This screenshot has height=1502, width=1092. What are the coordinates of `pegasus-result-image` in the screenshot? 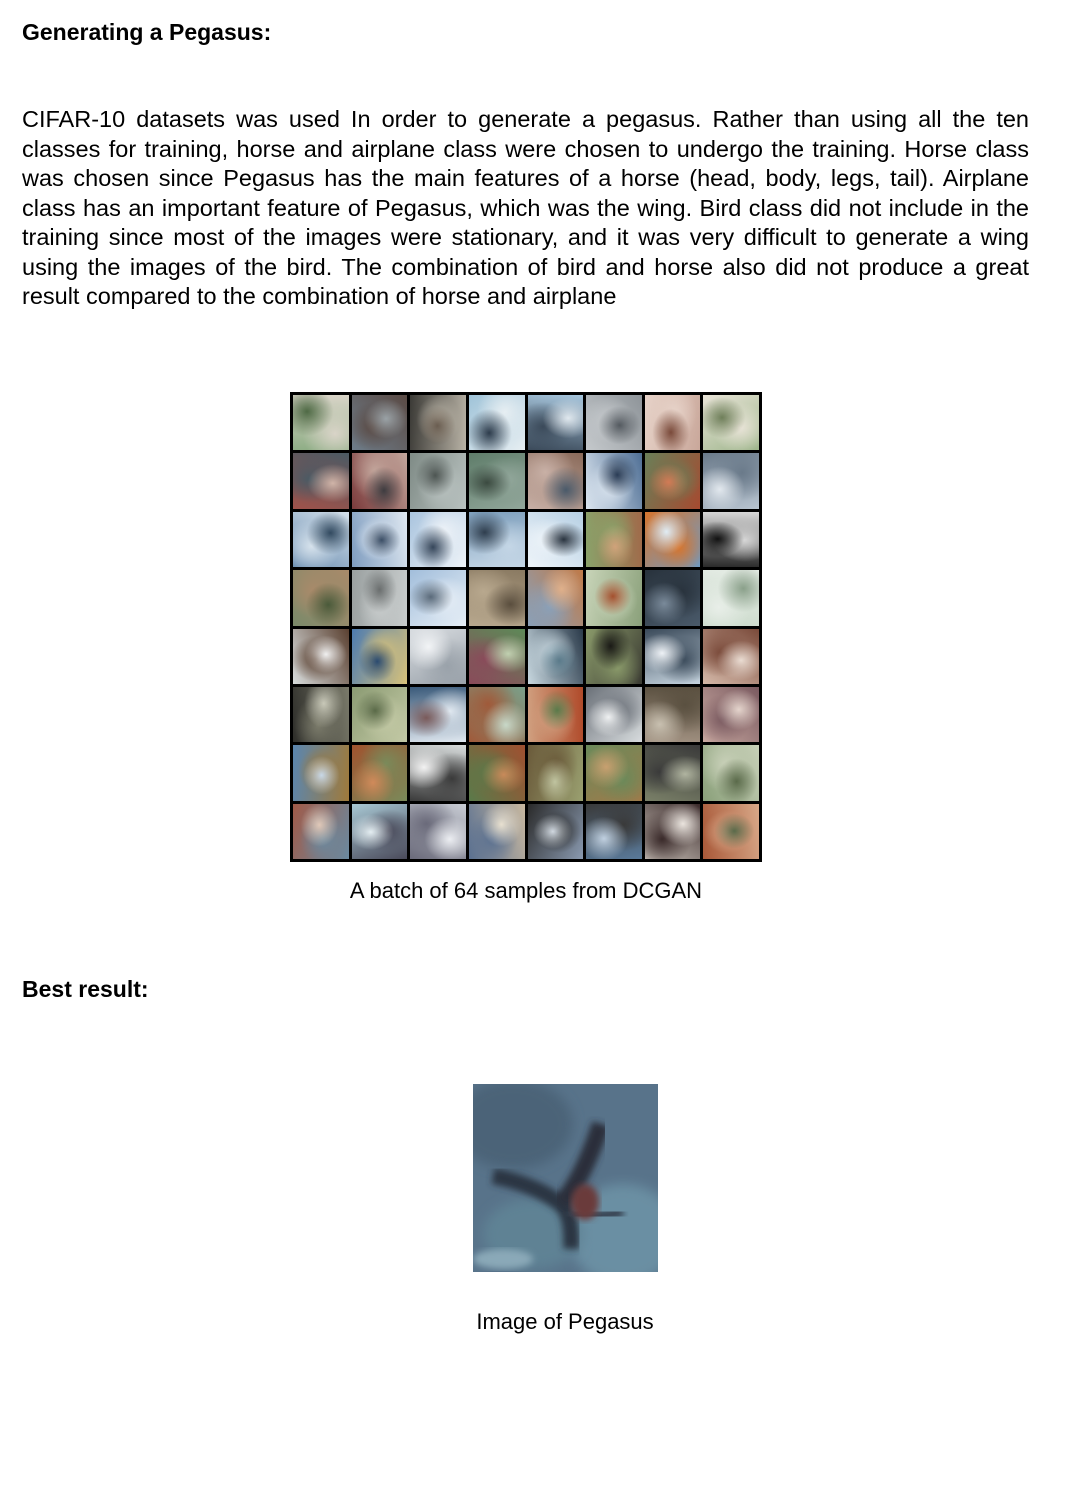 It's located at (565, 1178).